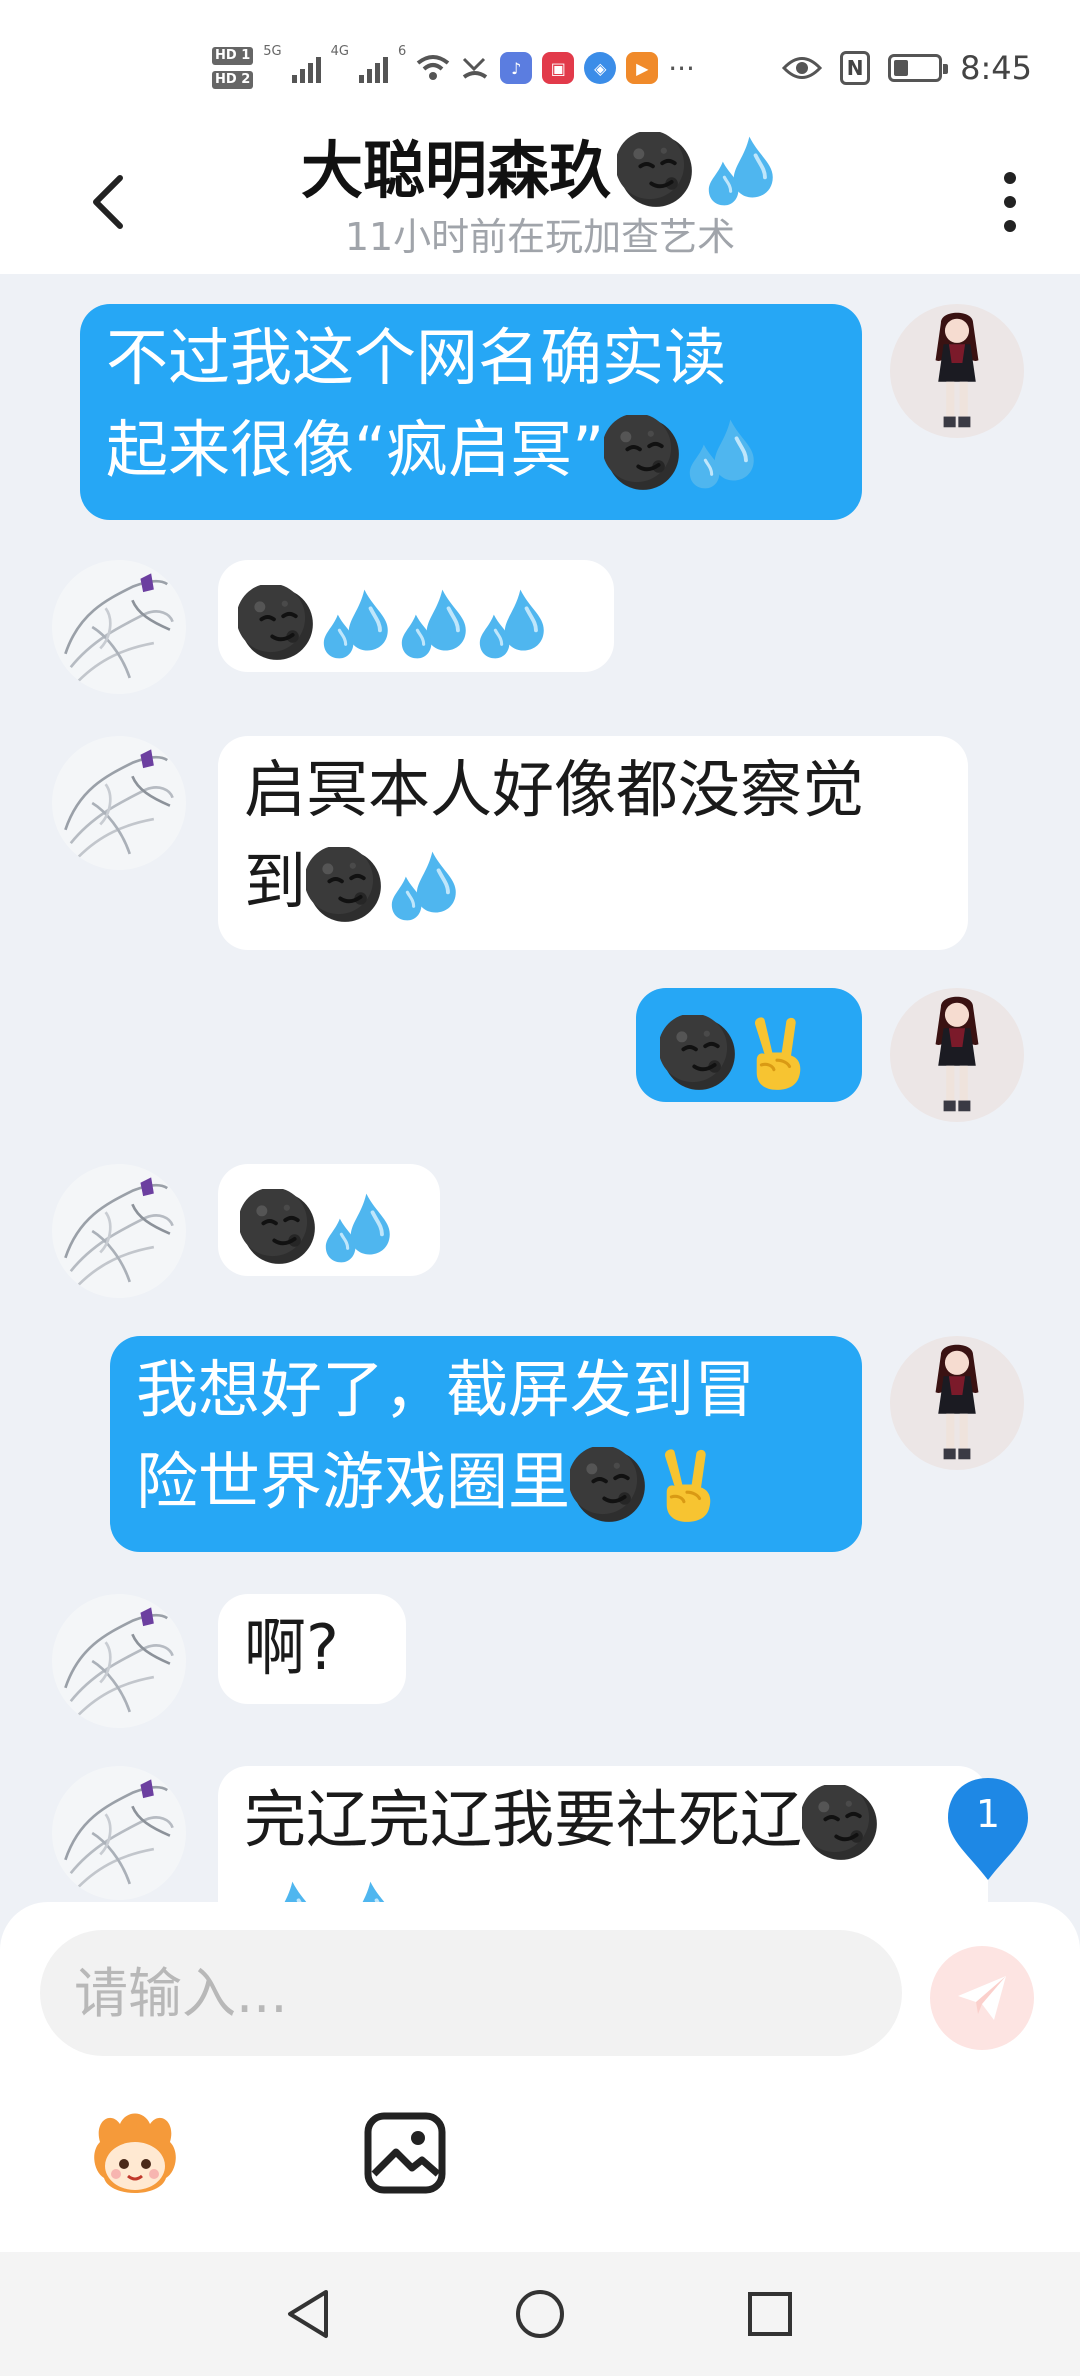 This screenshot has width=1080, height=2376. I want to click on message-bubble: 我想好了，截屏发到冒 险世界游戏圈里, so click(486, 1444).